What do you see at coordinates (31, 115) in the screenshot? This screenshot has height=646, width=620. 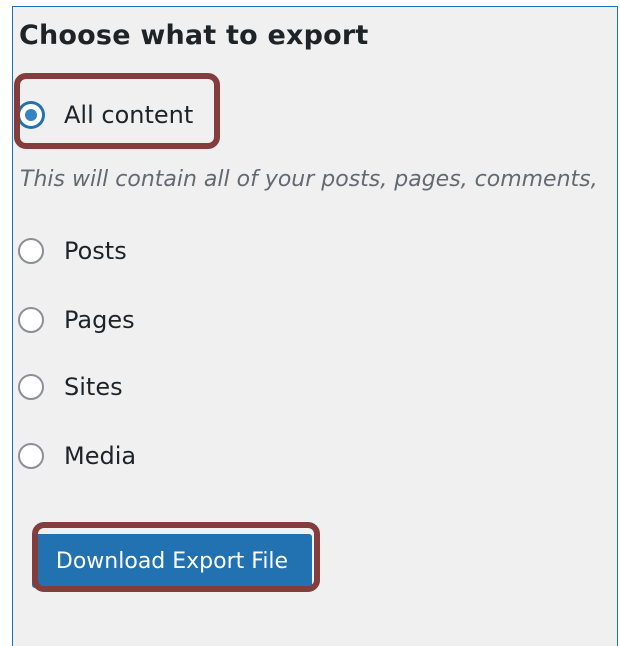 I see `radio-button-all-content` at bounding box center [31, 115].